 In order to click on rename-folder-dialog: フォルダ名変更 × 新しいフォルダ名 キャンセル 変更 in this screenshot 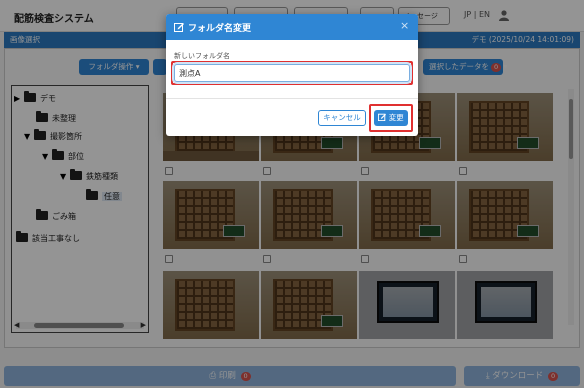, I will do `click(292, 75)`.